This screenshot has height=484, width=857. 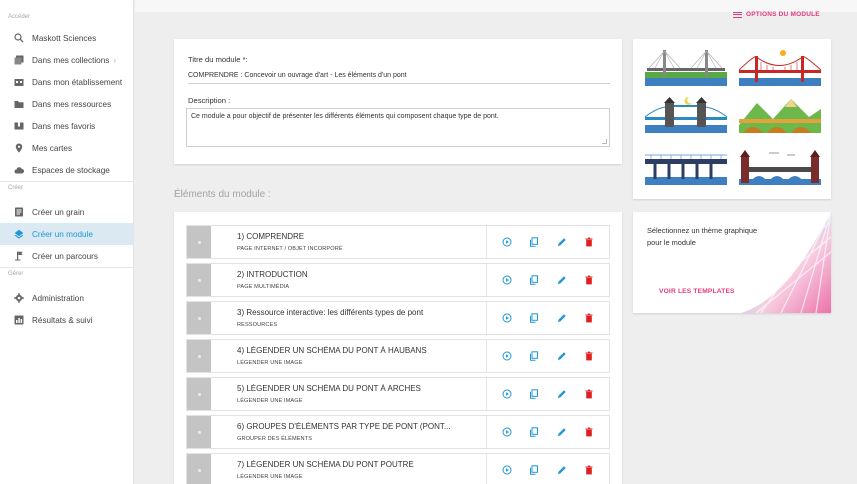 I want to click on sidebar-item-creer-grain: Créer un grain, so click(x=67, y=212).